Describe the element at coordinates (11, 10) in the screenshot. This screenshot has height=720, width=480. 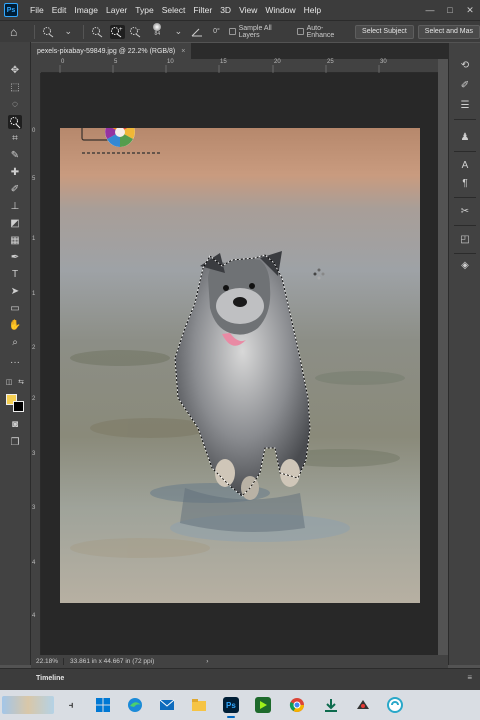
I see `photoshop-logo: Ps` at that location.